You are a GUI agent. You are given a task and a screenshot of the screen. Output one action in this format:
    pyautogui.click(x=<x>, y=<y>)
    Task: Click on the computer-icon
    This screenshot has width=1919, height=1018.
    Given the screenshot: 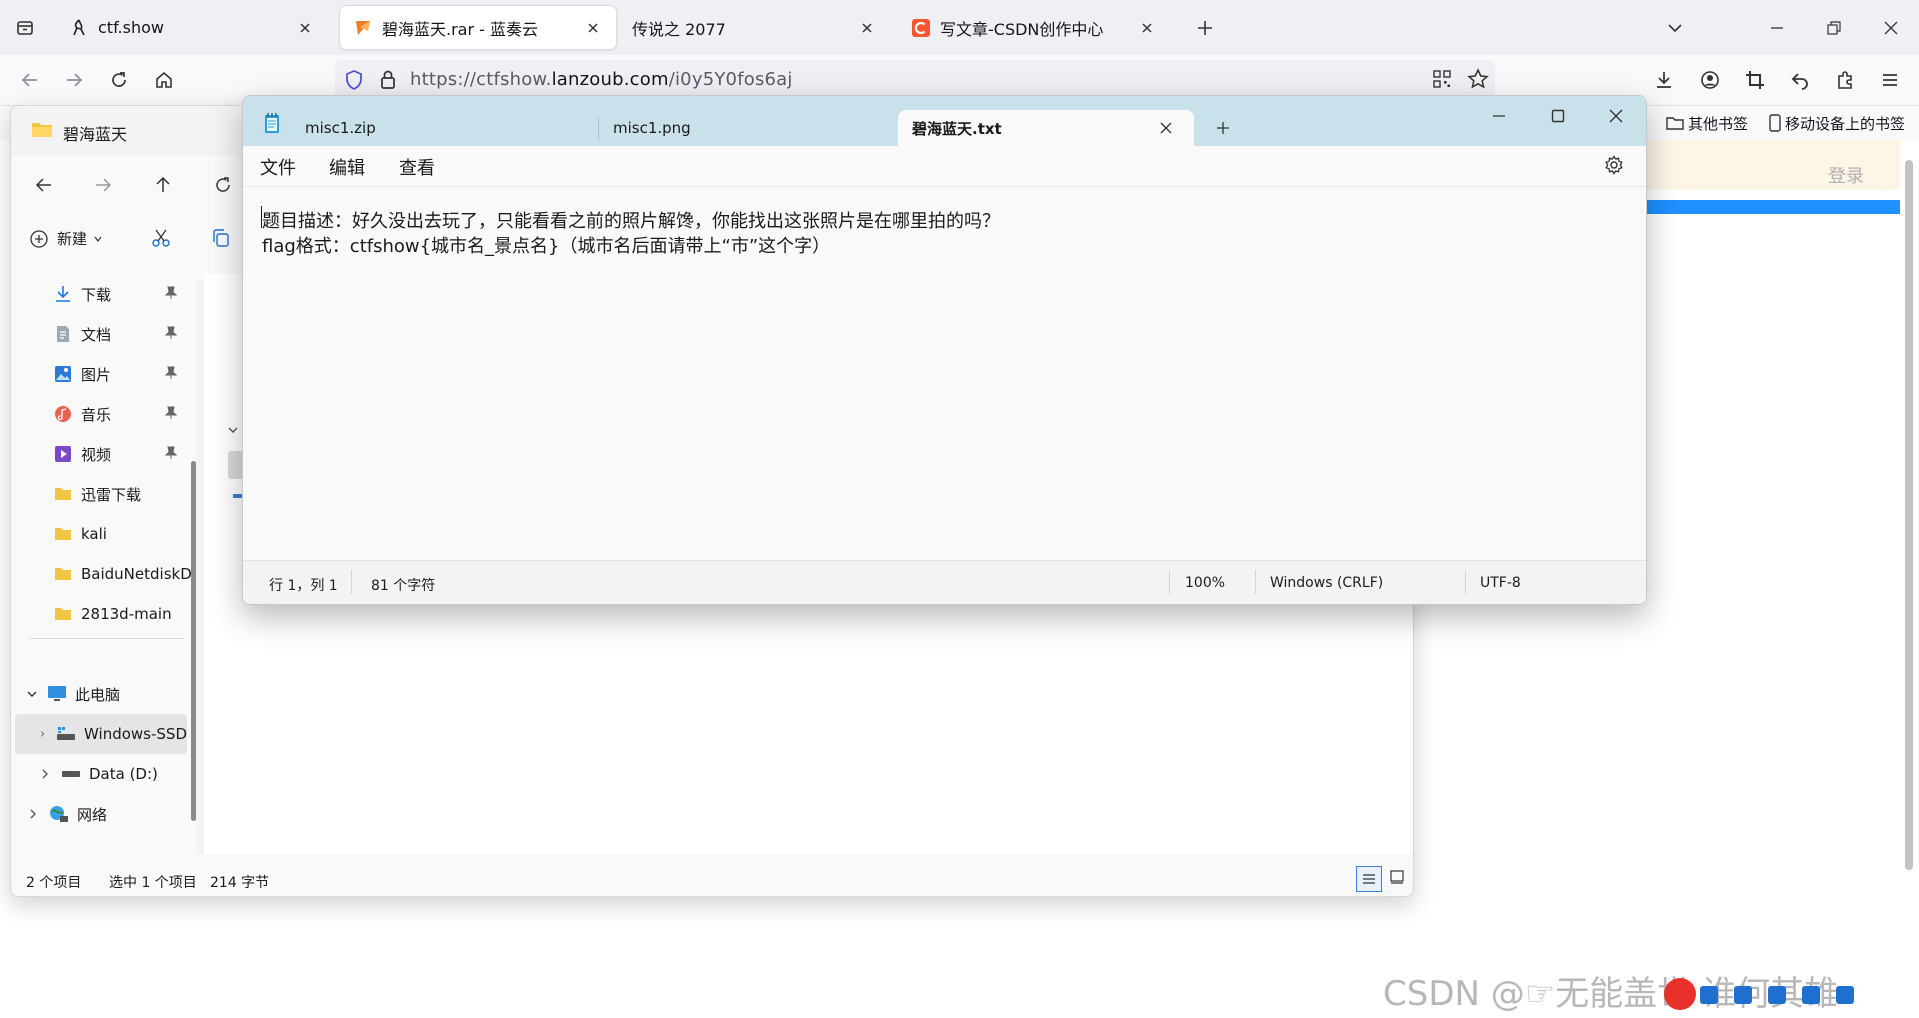 What is the action you would take?
    pyautogui.click(x=57, y=694)
    